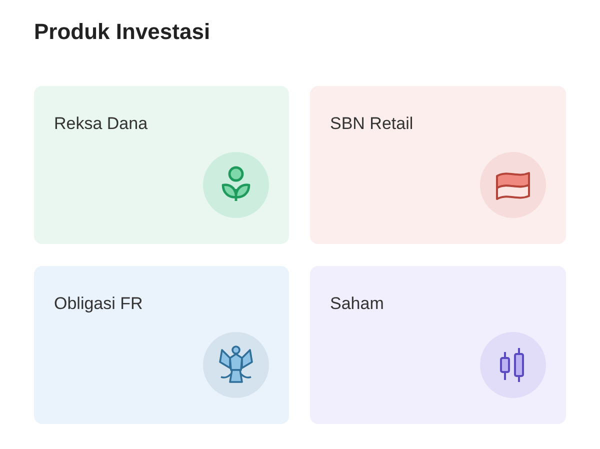 The width and height of the screenshot is (600, 449). I want to click on product-label: SBN Retail, so click(372, 124).